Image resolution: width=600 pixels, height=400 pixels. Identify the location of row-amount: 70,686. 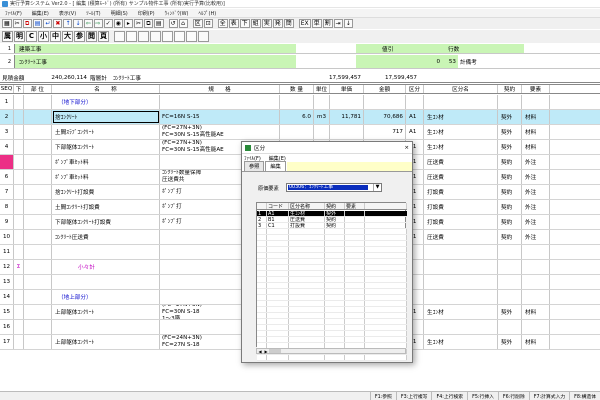
(385, 117).